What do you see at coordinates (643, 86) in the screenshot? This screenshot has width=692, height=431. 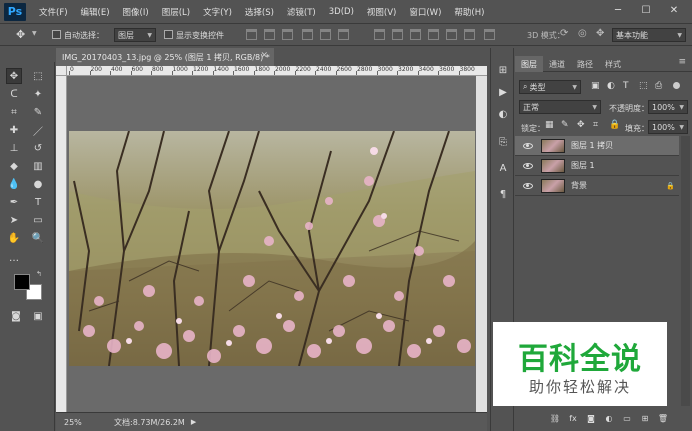 I see `filter-shape-icon: ⬚` at bounding box center [643, 86].